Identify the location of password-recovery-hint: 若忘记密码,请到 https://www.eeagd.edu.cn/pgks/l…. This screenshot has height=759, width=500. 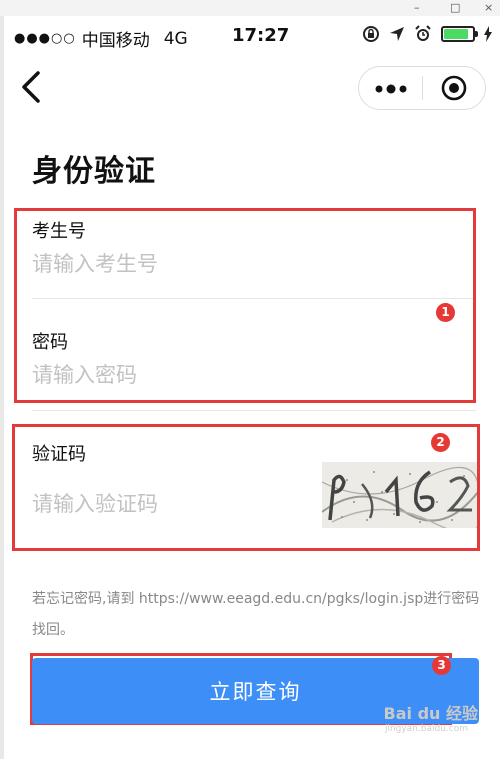
(256, 614).